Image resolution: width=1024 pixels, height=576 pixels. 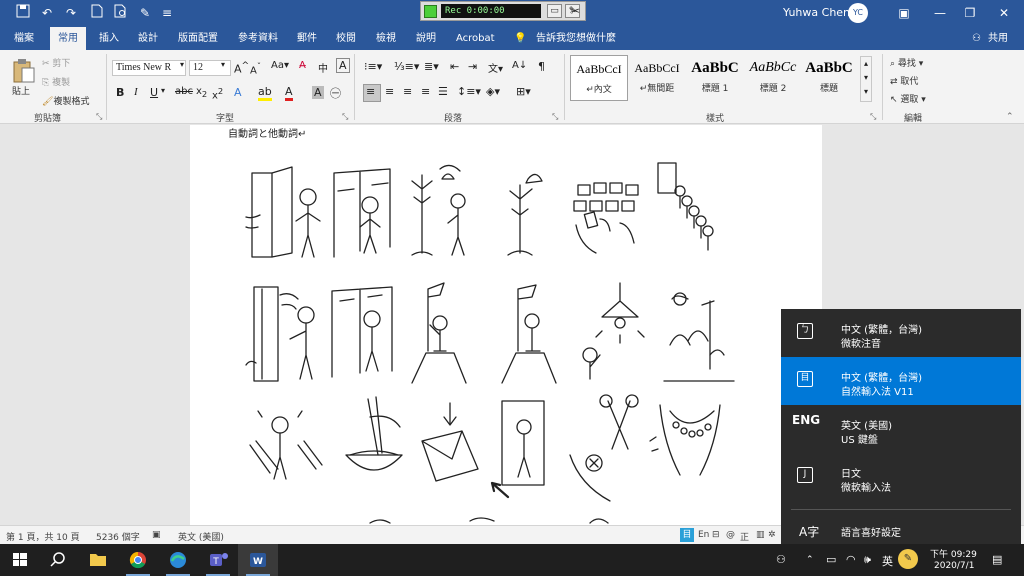 What do you see at coordinates (469, 91) in the screenshot?
I see `line-spacing-icon: ↕≡▾` at bounding box center [469, 91].